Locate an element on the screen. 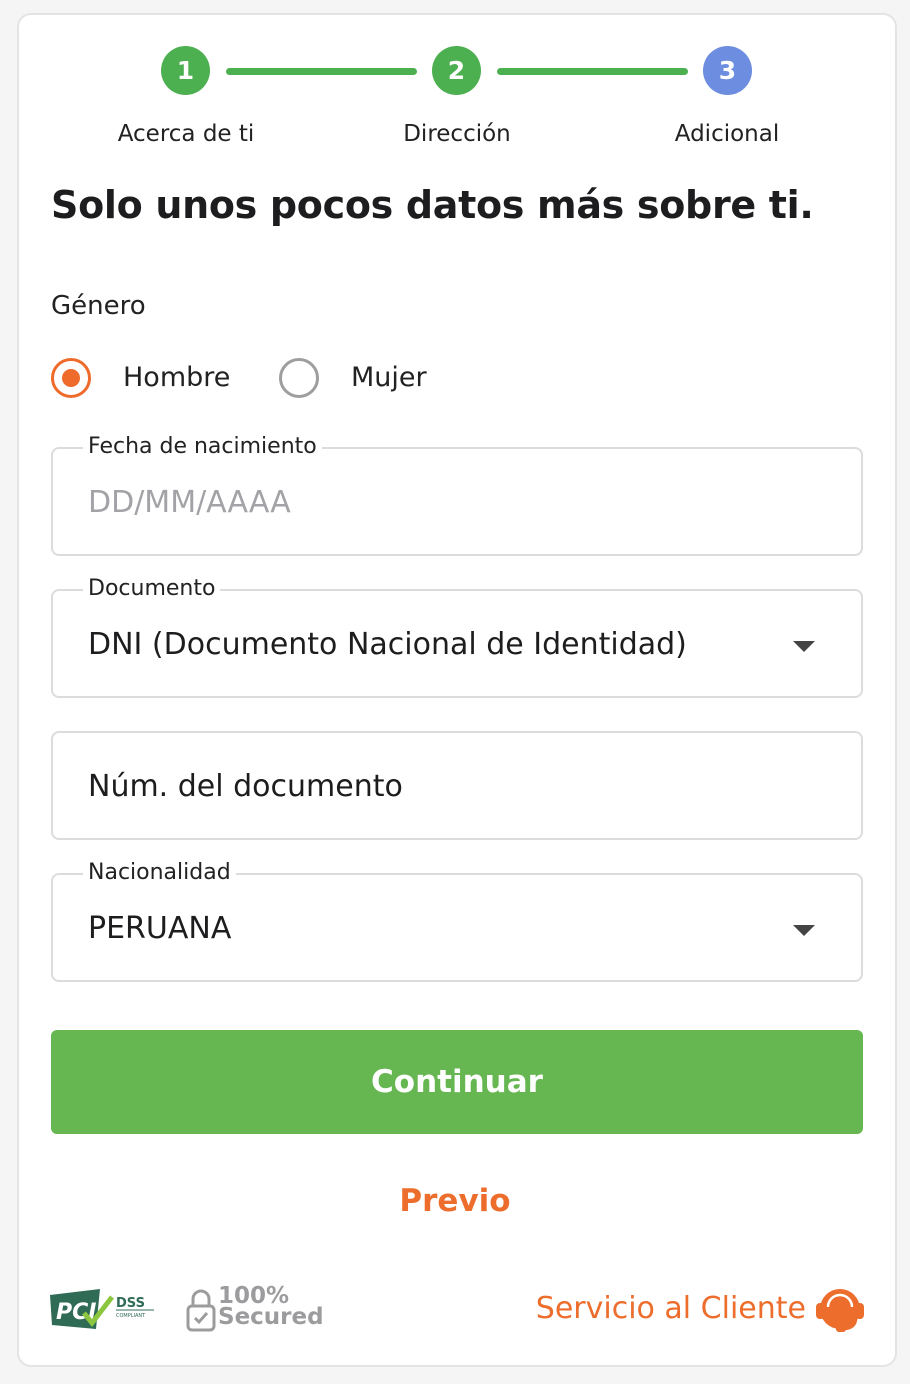 This screenshot has width=910, height=1384. step-2-number: 2 is located at coordinates (456, 70).